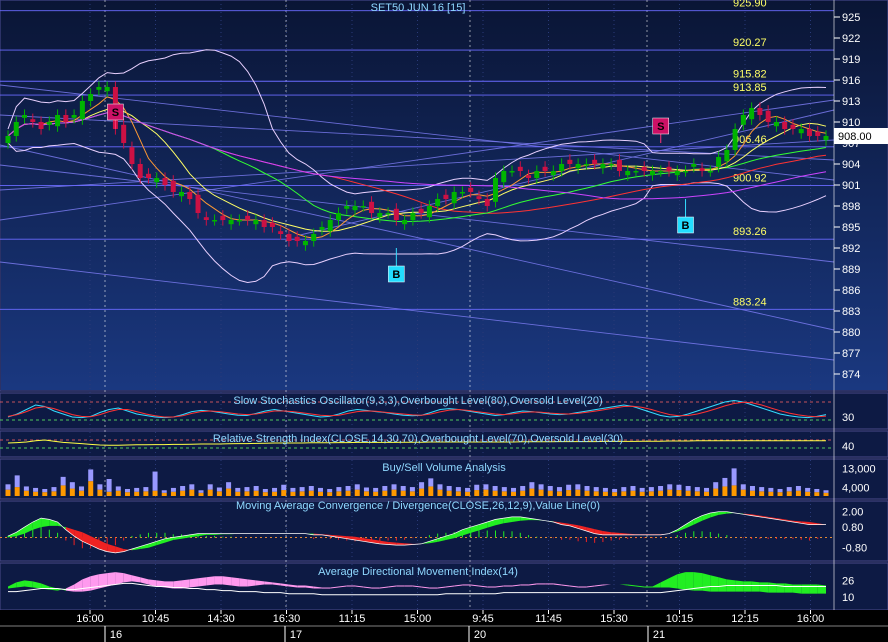 The width and height of the screenshot is (888, 642). I want to click on day-label: 16, so click(116, 635).